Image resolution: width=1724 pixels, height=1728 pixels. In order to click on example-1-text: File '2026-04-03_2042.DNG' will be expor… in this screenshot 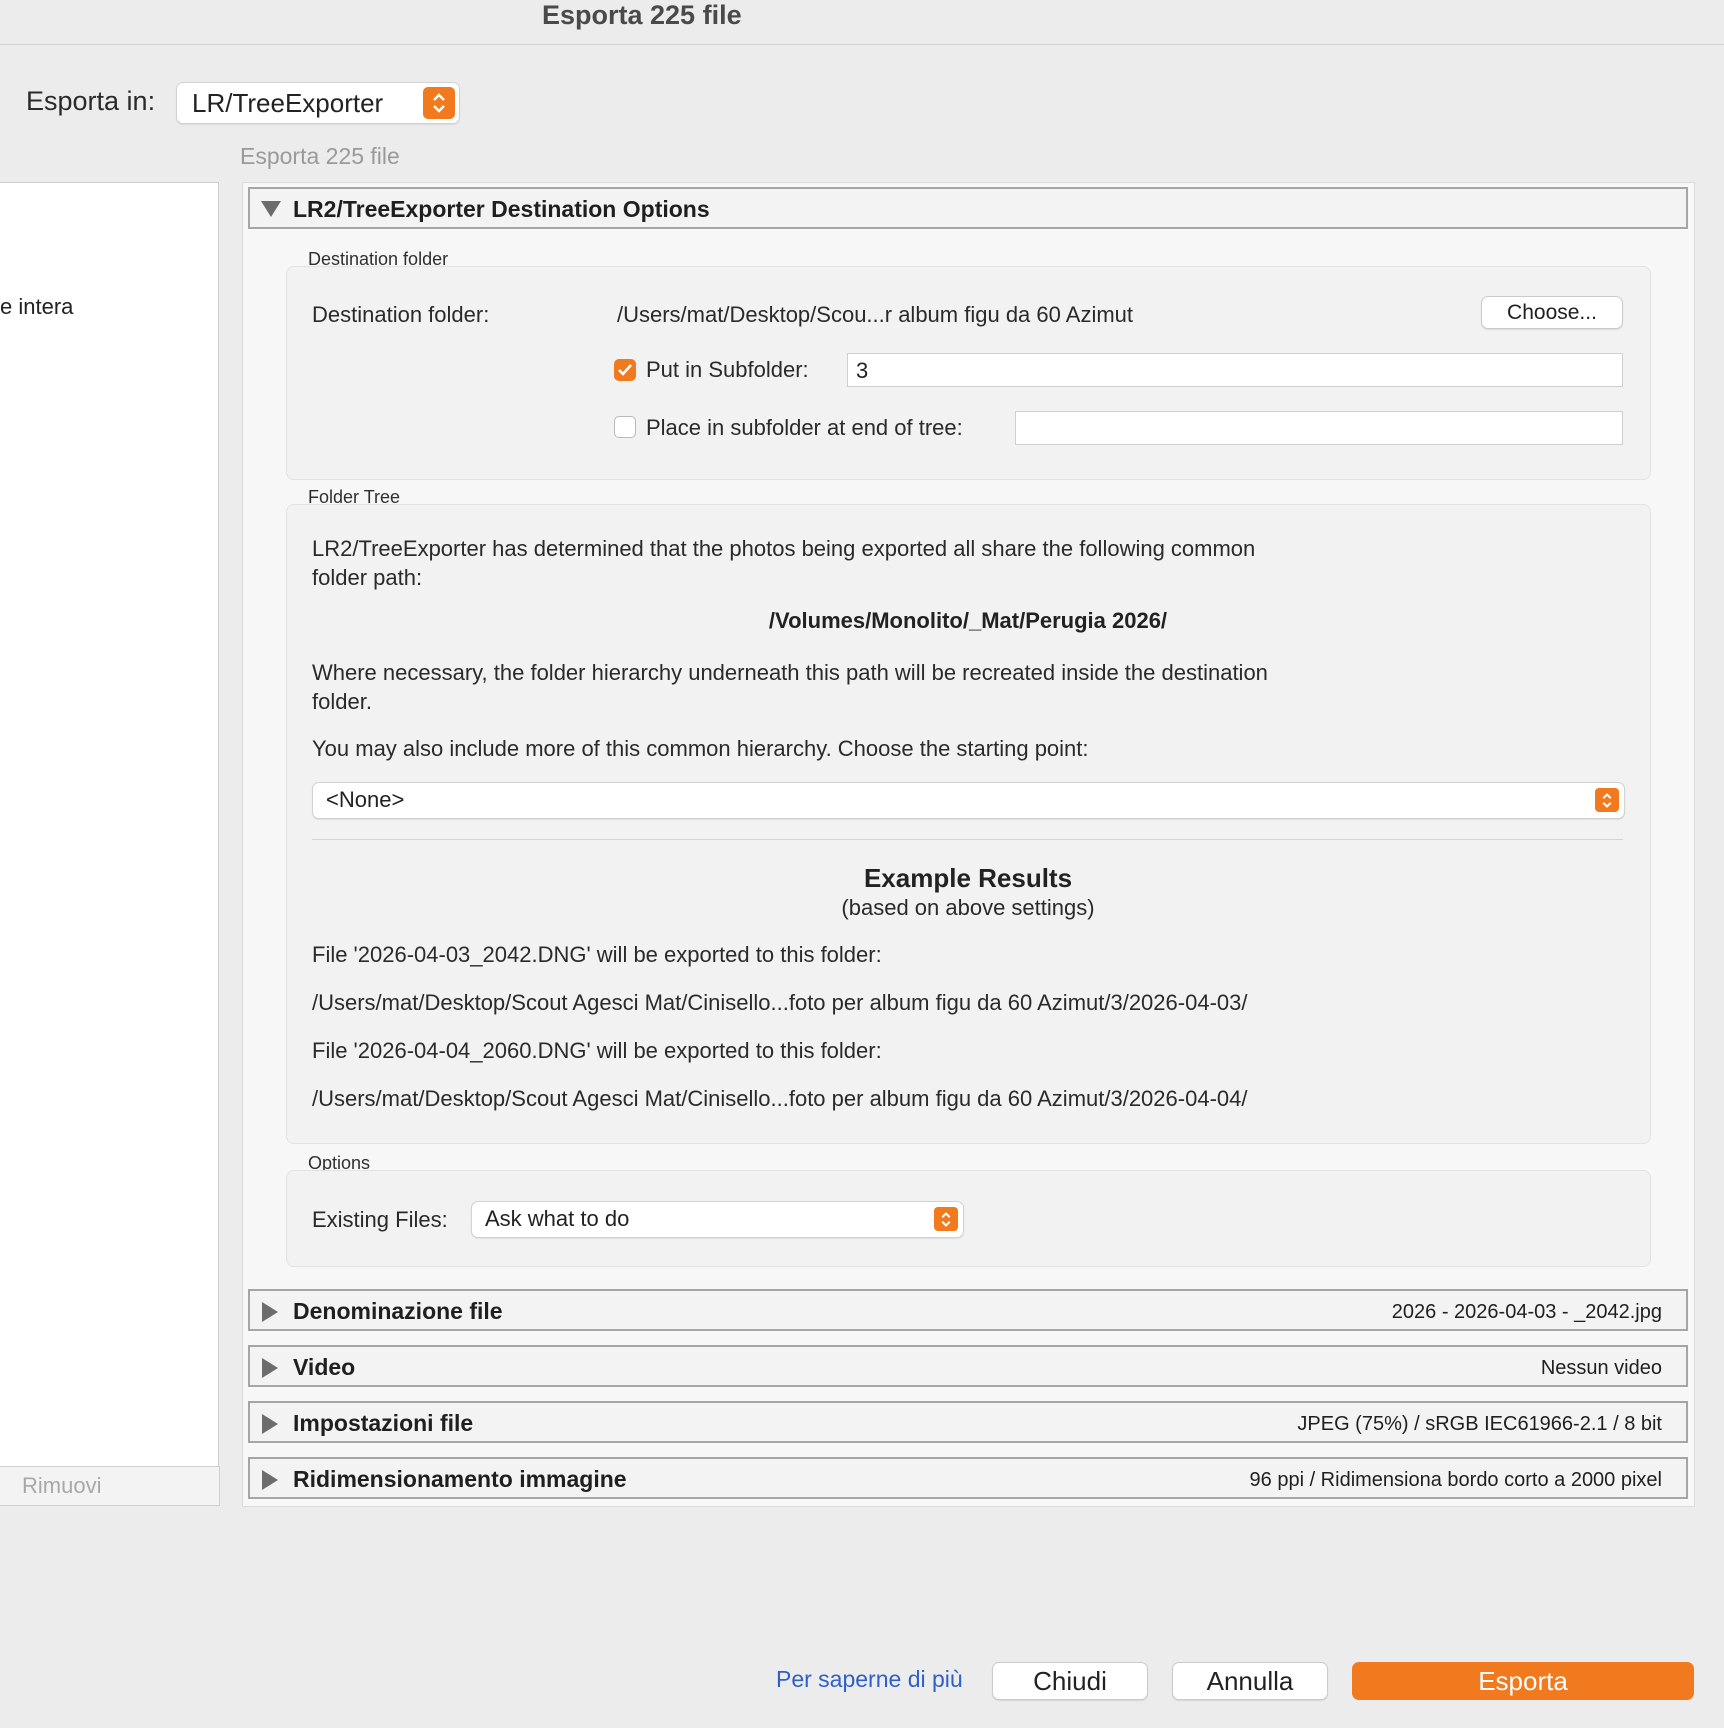, I will do `click(597, 954)`.